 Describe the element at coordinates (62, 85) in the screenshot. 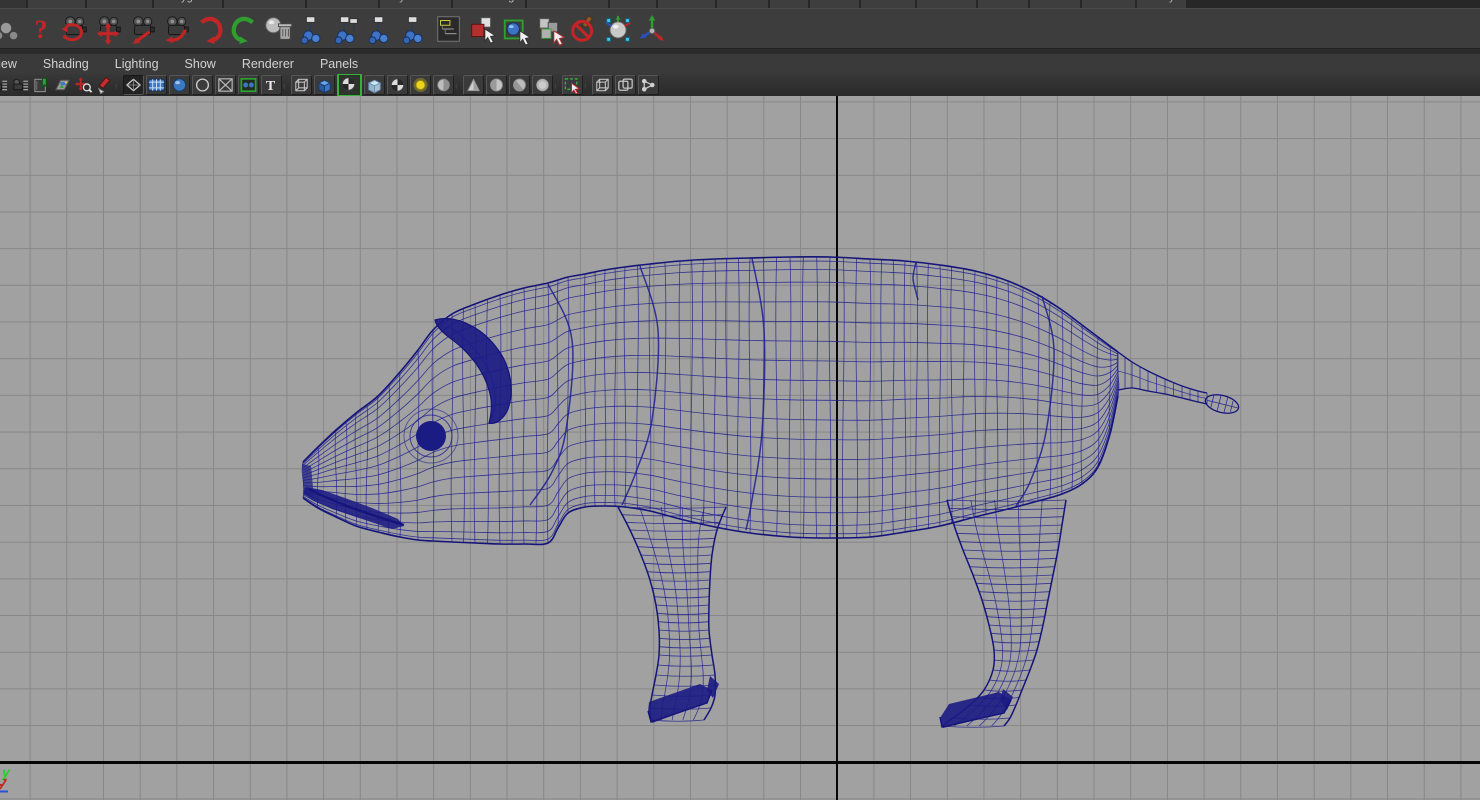

I see `image-plane-icon` at that location.